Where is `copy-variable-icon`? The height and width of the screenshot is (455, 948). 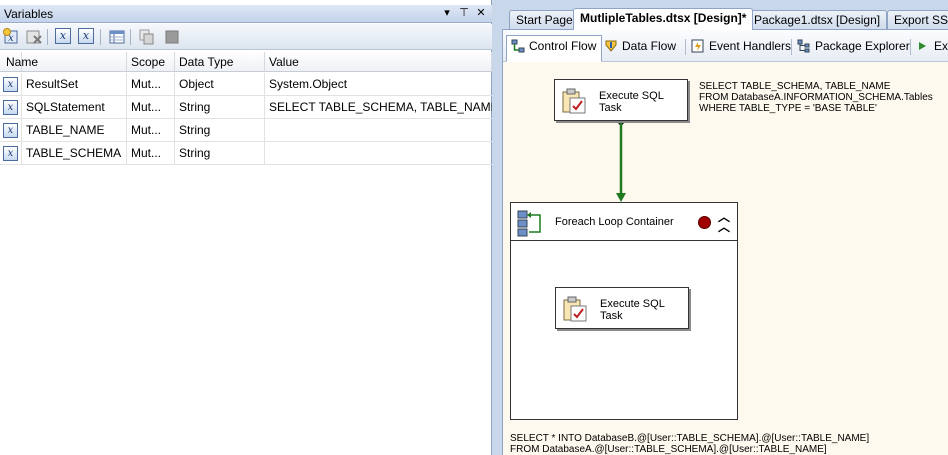 copy-variable-icon is located at coordinates (172, 37).